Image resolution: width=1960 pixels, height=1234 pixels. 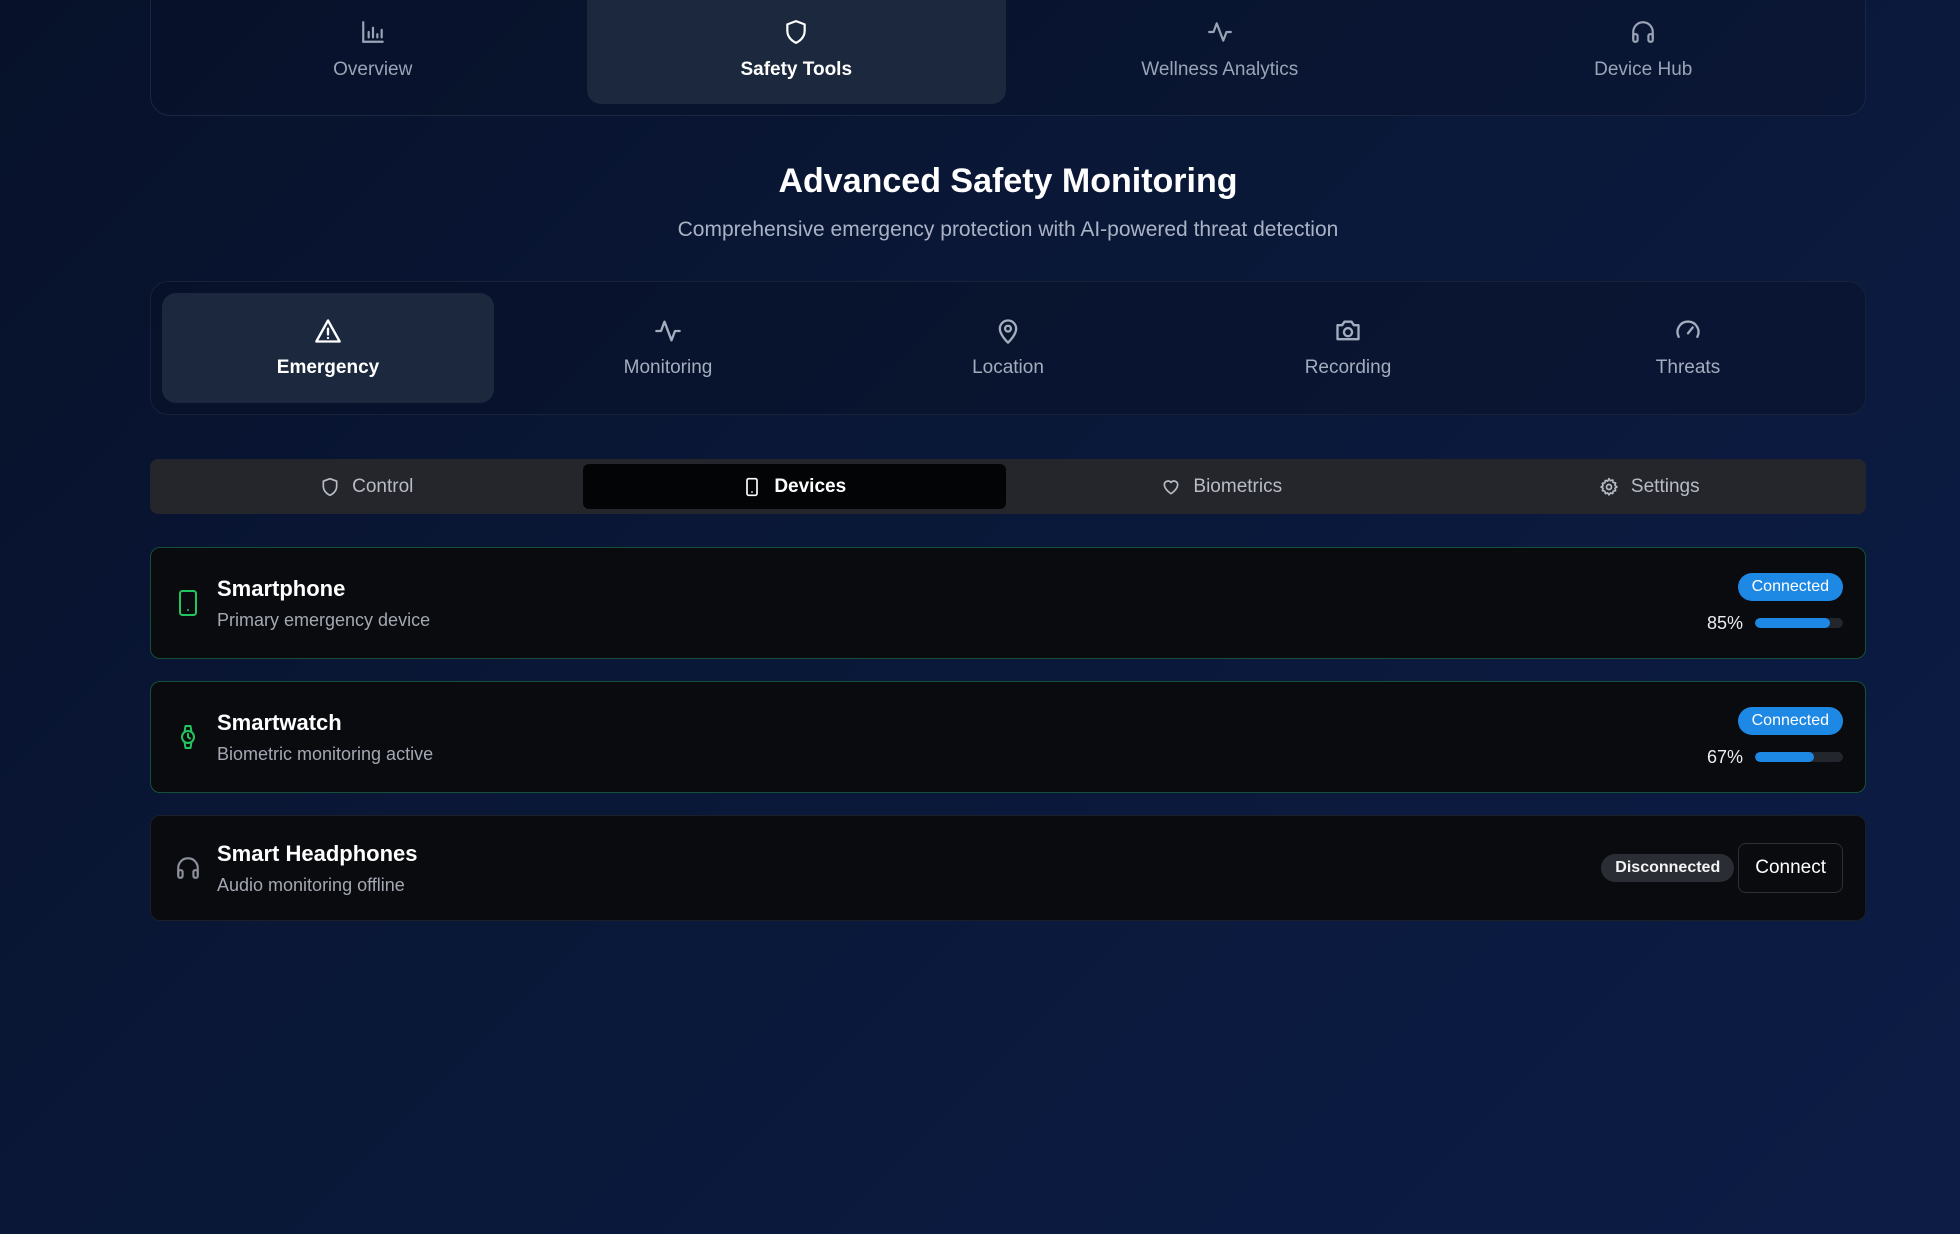 I want to click on map-pin-icon, so click(x=1008, y=331).